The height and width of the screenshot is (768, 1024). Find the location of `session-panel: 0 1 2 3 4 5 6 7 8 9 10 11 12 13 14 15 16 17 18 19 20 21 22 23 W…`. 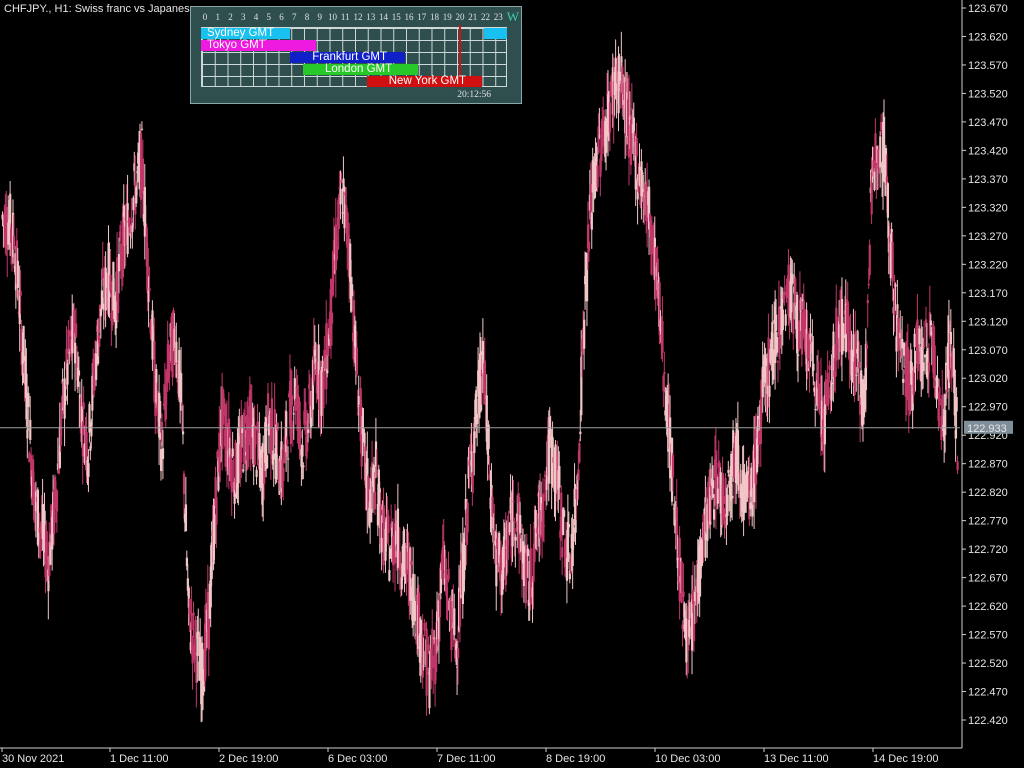

session-panel: 0 1 2 3 4 5 6 7 8 9 10 11 12 13 14 15 16 17 18 19 20 21 22 23 W… is located at coordinates (356, 55).